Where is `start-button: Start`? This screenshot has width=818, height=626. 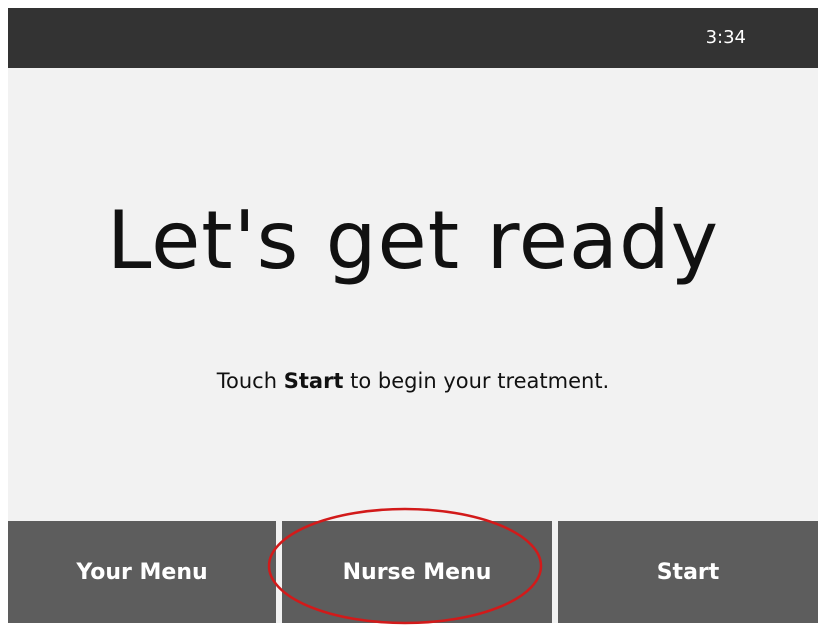 start-button: Start is located at coordinates (688, 572).